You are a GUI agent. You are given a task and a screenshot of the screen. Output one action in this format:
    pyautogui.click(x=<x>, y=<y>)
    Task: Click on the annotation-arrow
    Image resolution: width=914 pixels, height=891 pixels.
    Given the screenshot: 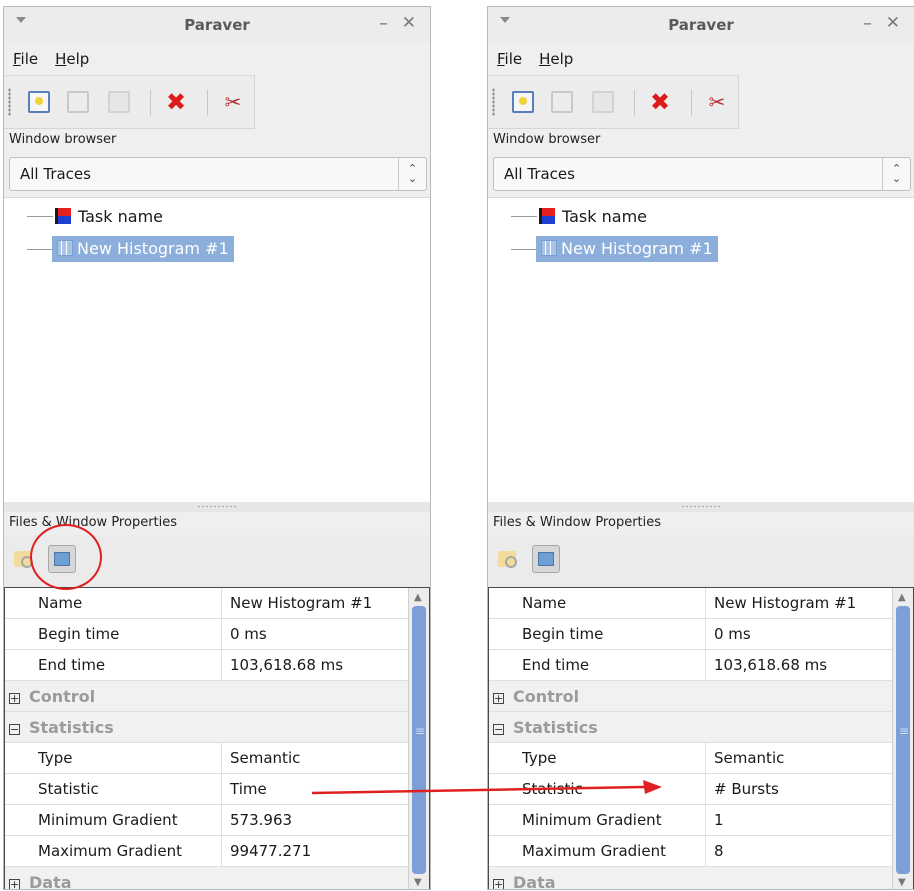 What is the action you would take?
    pyautogui.click(x=486, y=787)
    